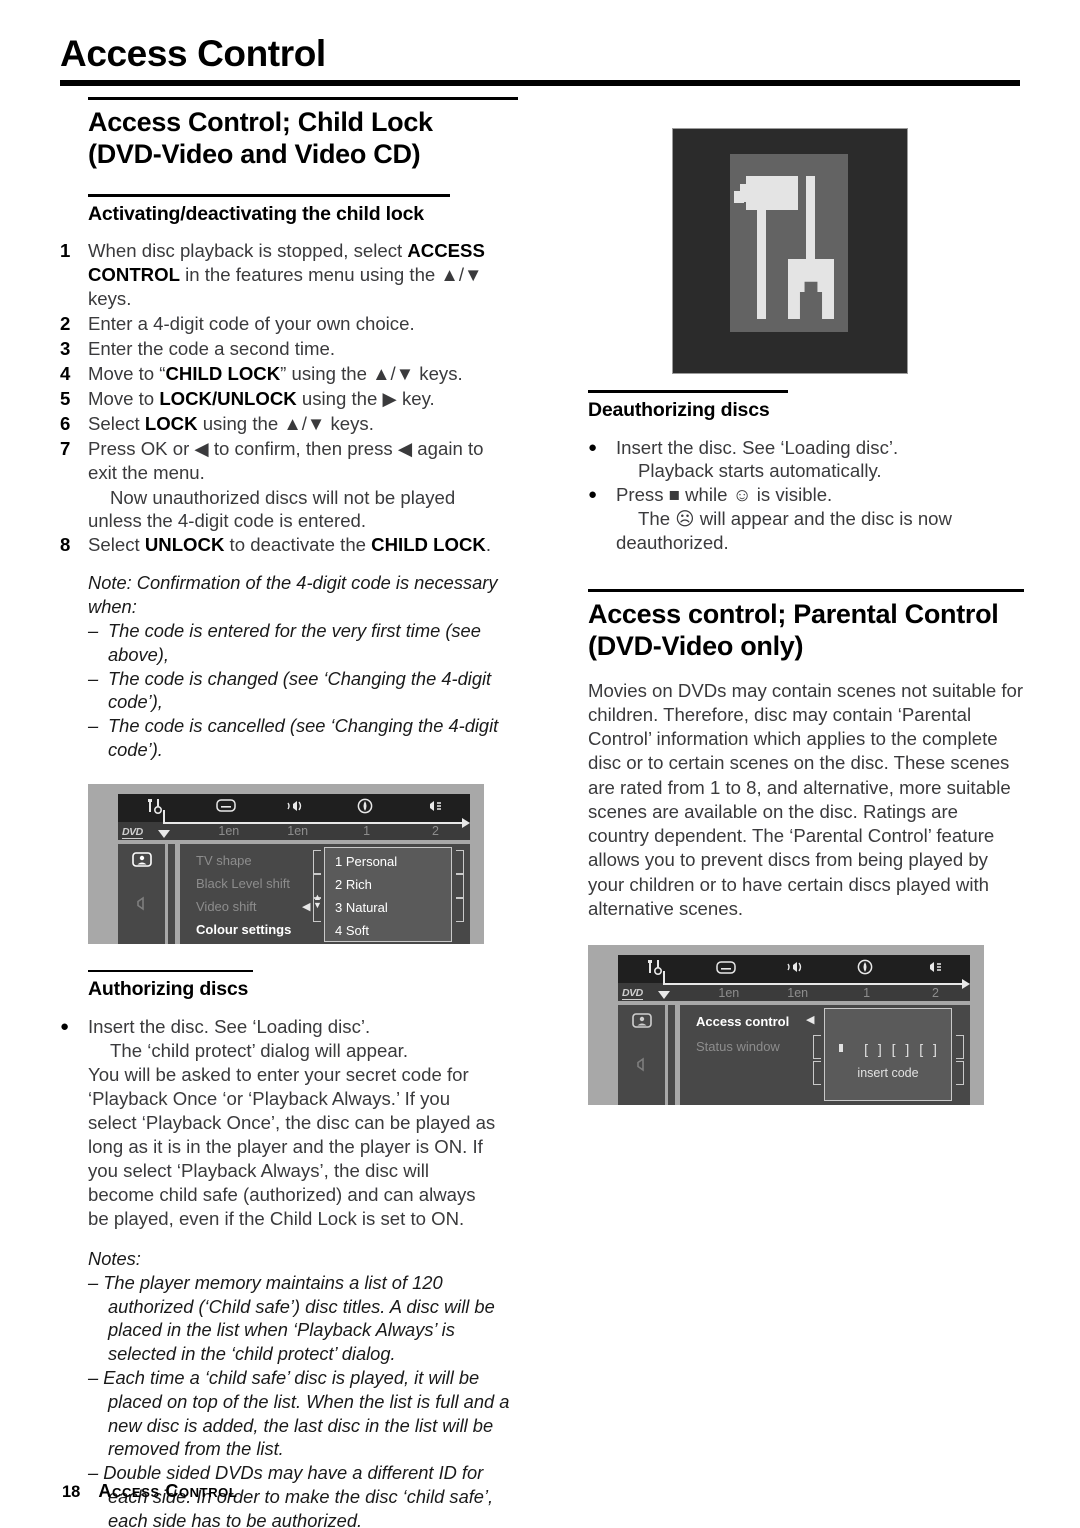  What do you see at coordinates (224, 860) in the screenshot?
I see `osd-menu-item-tv-shape: TV shape` at bounding box center [224, 860].